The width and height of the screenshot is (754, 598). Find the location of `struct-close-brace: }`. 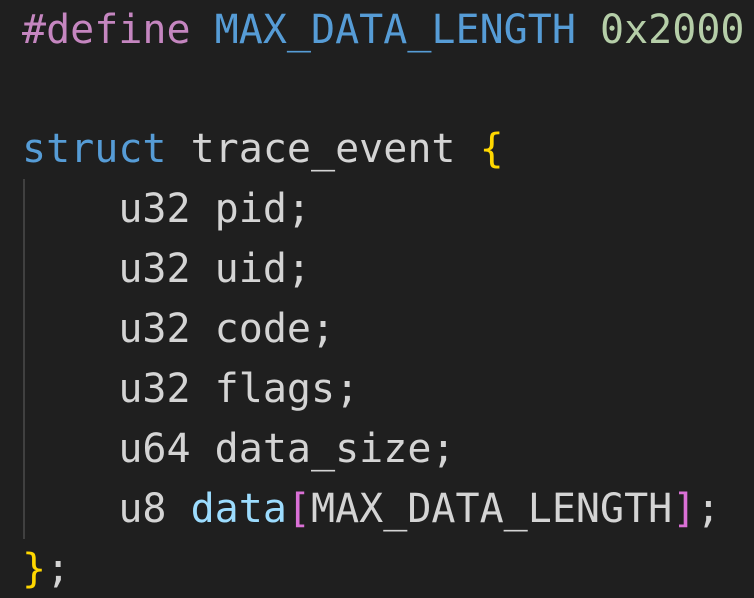

struct-close-brace: } is located at coordinates (34, 569).